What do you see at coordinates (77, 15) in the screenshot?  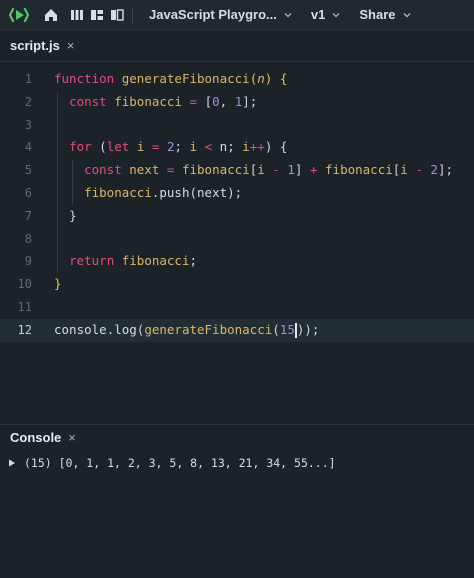 I see `layout-columns-icon` at bounding box center [77, 15].